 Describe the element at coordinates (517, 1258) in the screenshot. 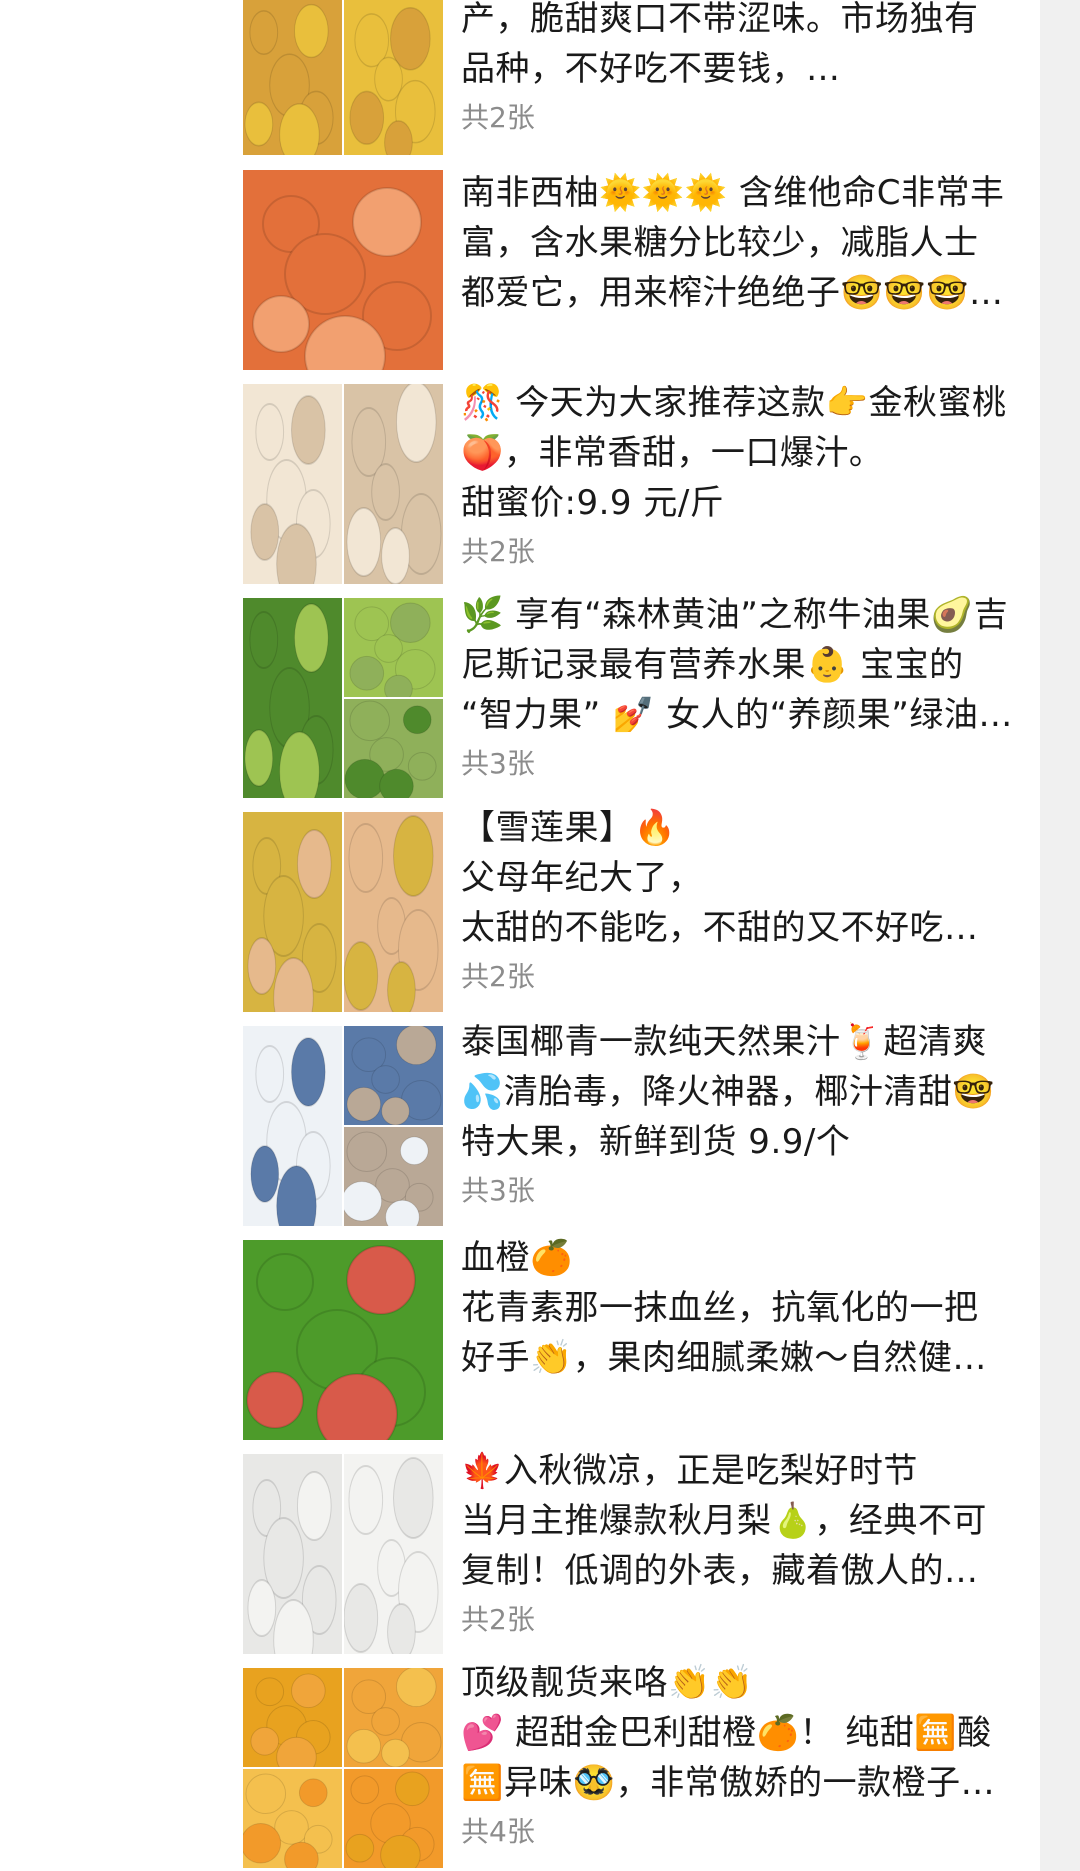

I see `caption-line: 血橙🍊` at that location.